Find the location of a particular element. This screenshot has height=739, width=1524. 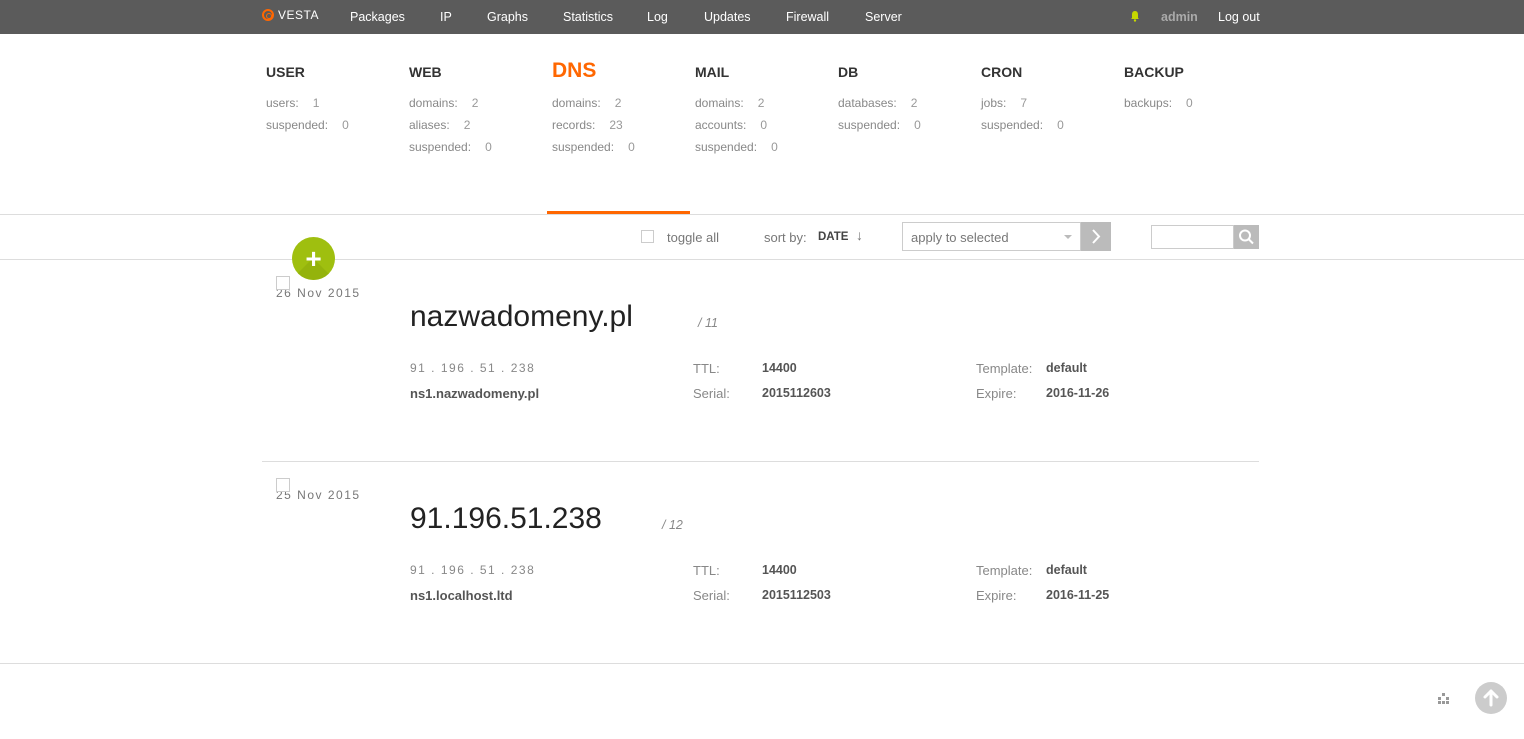

search-button is located at coordinates (1246, 237).